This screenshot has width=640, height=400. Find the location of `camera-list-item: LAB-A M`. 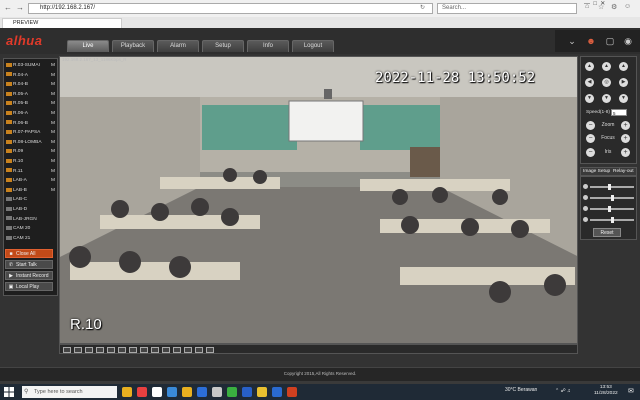

camera-list-item: LAB-A M is located at coordinates (31, 181).